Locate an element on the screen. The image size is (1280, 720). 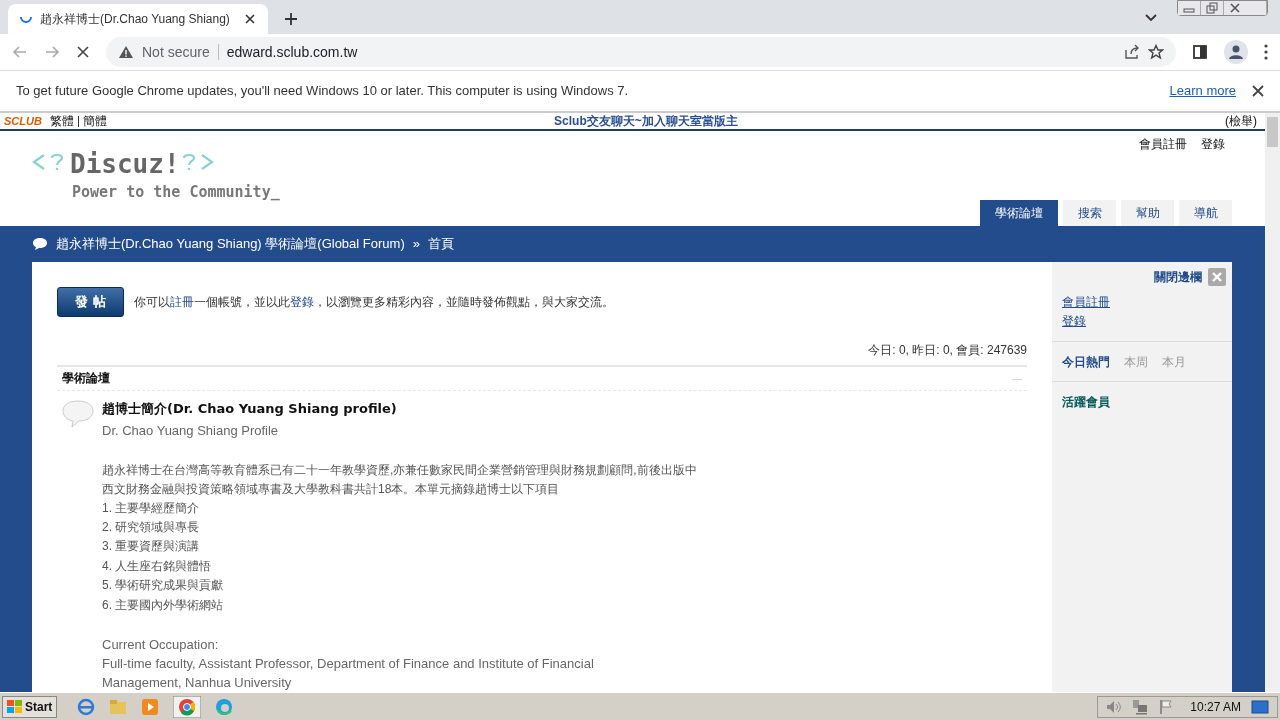
forum-title: 趙博士簡介(Dr. Chao Yuang Shiang profile) is located at coordinates (401, 408).